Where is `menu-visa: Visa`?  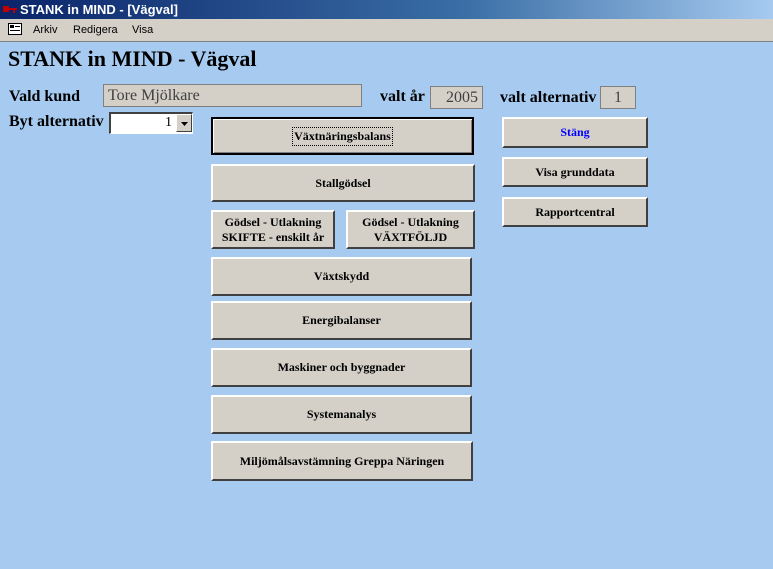 menu-visa: Visa is located at coordinates (142, 30).